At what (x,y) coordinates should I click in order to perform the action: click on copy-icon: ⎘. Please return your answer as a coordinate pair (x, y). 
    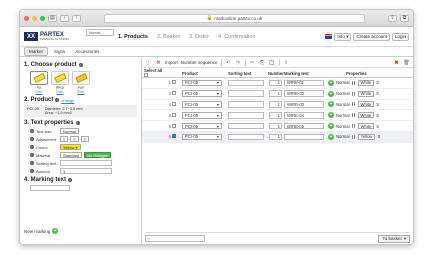
    Looking at the image, I should click on (262, 62).